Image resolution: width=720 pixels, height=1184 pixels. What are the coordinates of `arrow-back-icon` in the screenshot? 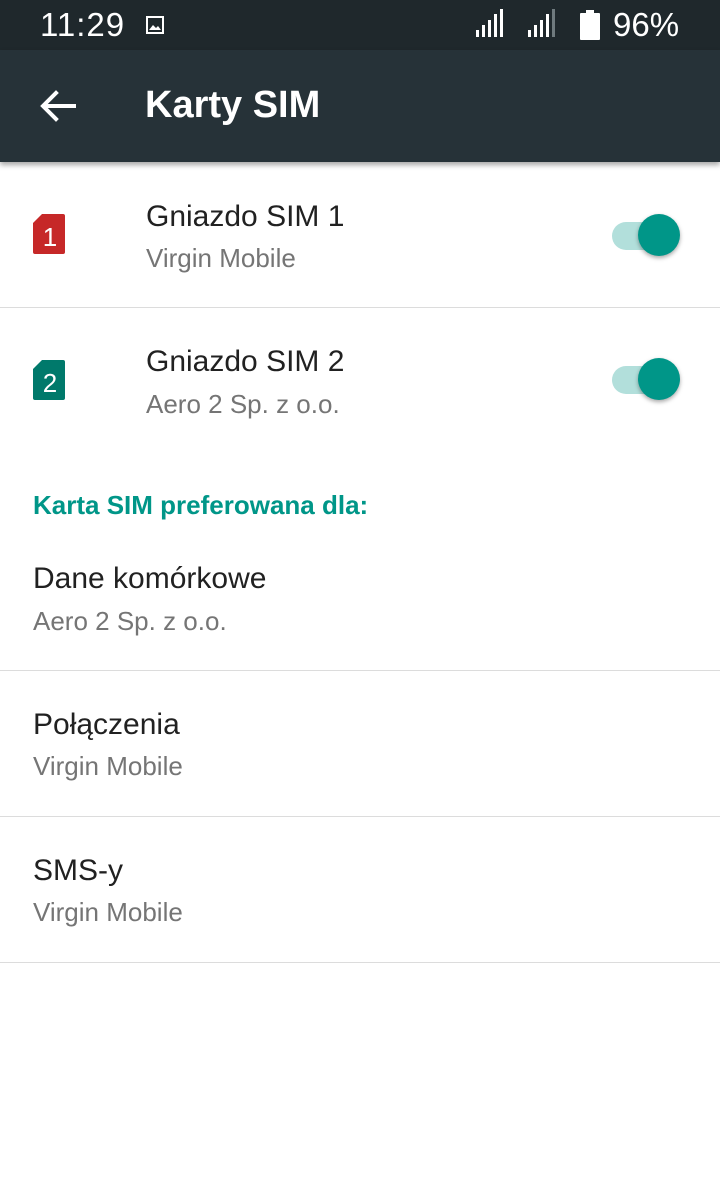 It's located at (58, 106).